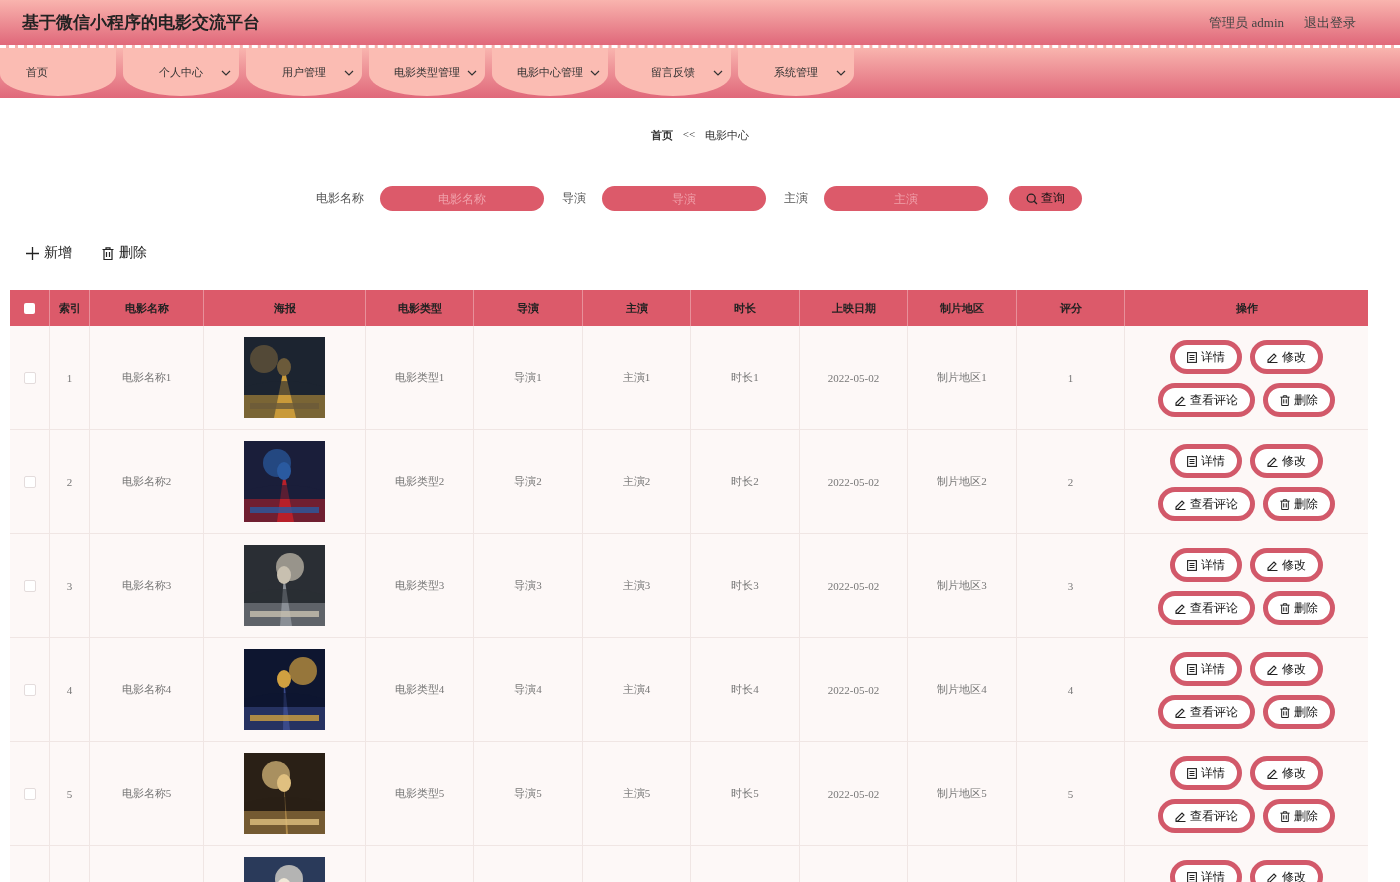 This screenshot has height=882, width=1400. Describe the element at coordinates (181, 72) in the screenshot. I see `nav-tab: 个人中心` at that location.